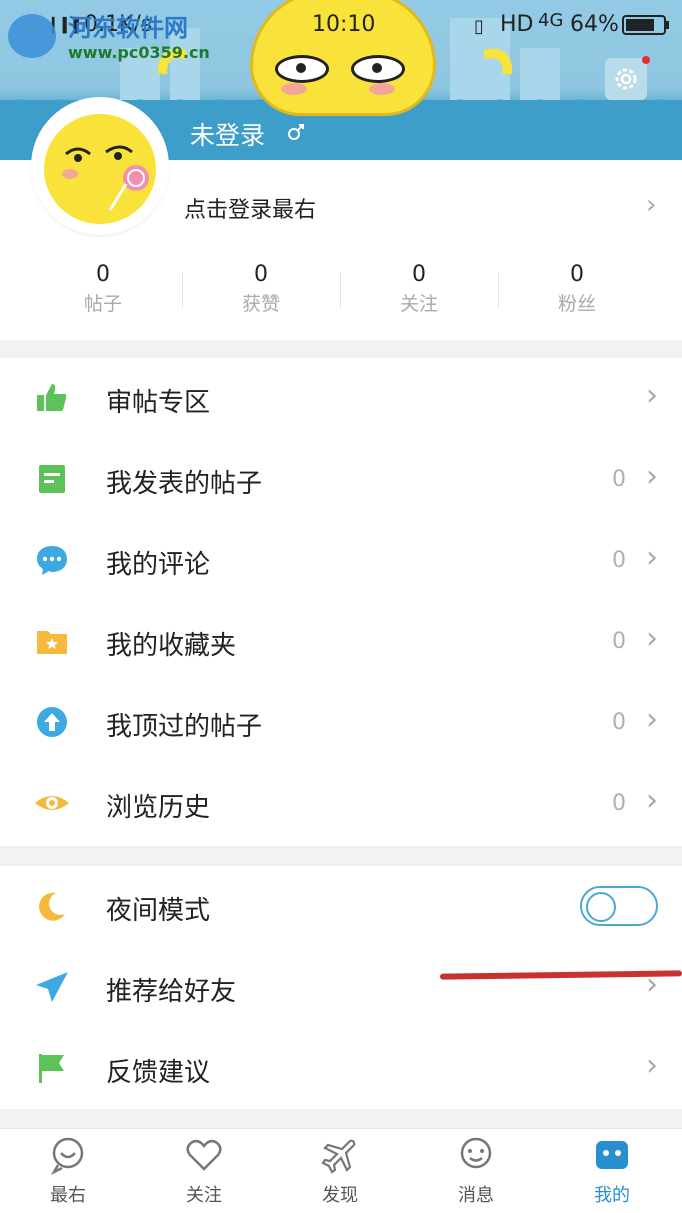 This screenshot has width=682, height=1213. Describe the element at coordinates (261, 289) in the screenshot. I see `stat-likes: 0 获赞` at that location.